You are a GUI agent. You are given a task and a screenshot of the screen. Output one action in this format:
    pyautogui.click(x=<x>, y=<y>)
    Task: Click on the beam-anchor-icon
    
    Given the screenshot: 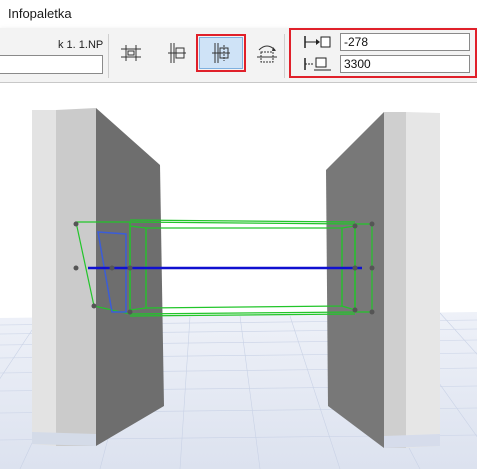 What is the action you would take?
    pyautogui.click(x=177, y=53)
    